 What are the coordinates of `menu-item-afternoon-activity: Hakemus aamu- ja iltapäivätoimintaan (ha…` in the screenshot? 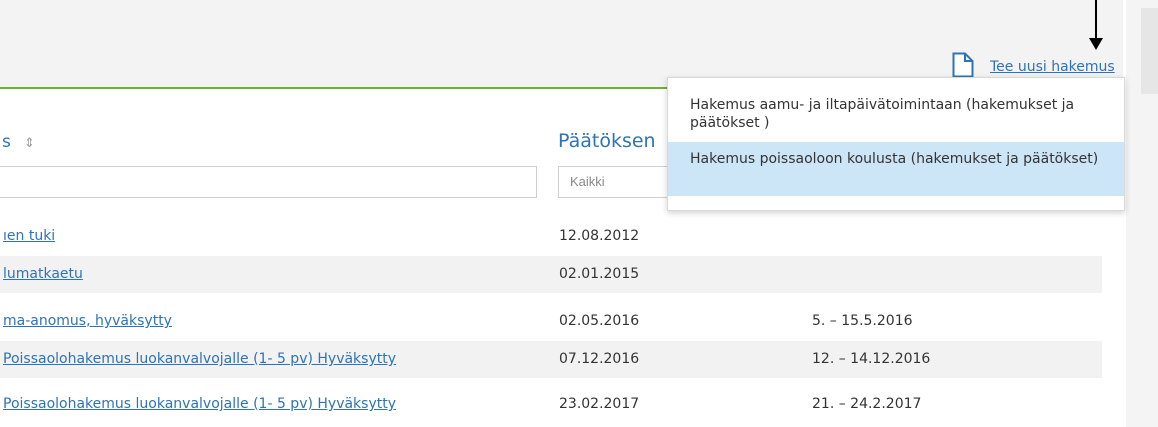 It's located at (896, 118).